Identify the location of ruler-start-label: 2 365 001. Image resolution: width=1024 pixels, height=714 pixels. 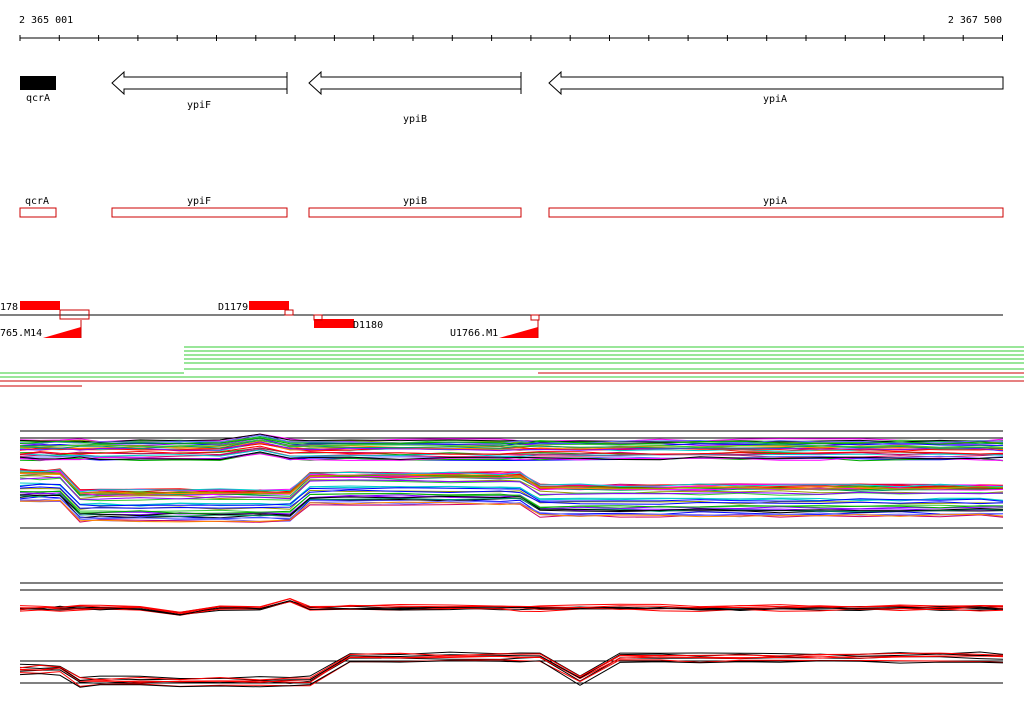
(46, 20).